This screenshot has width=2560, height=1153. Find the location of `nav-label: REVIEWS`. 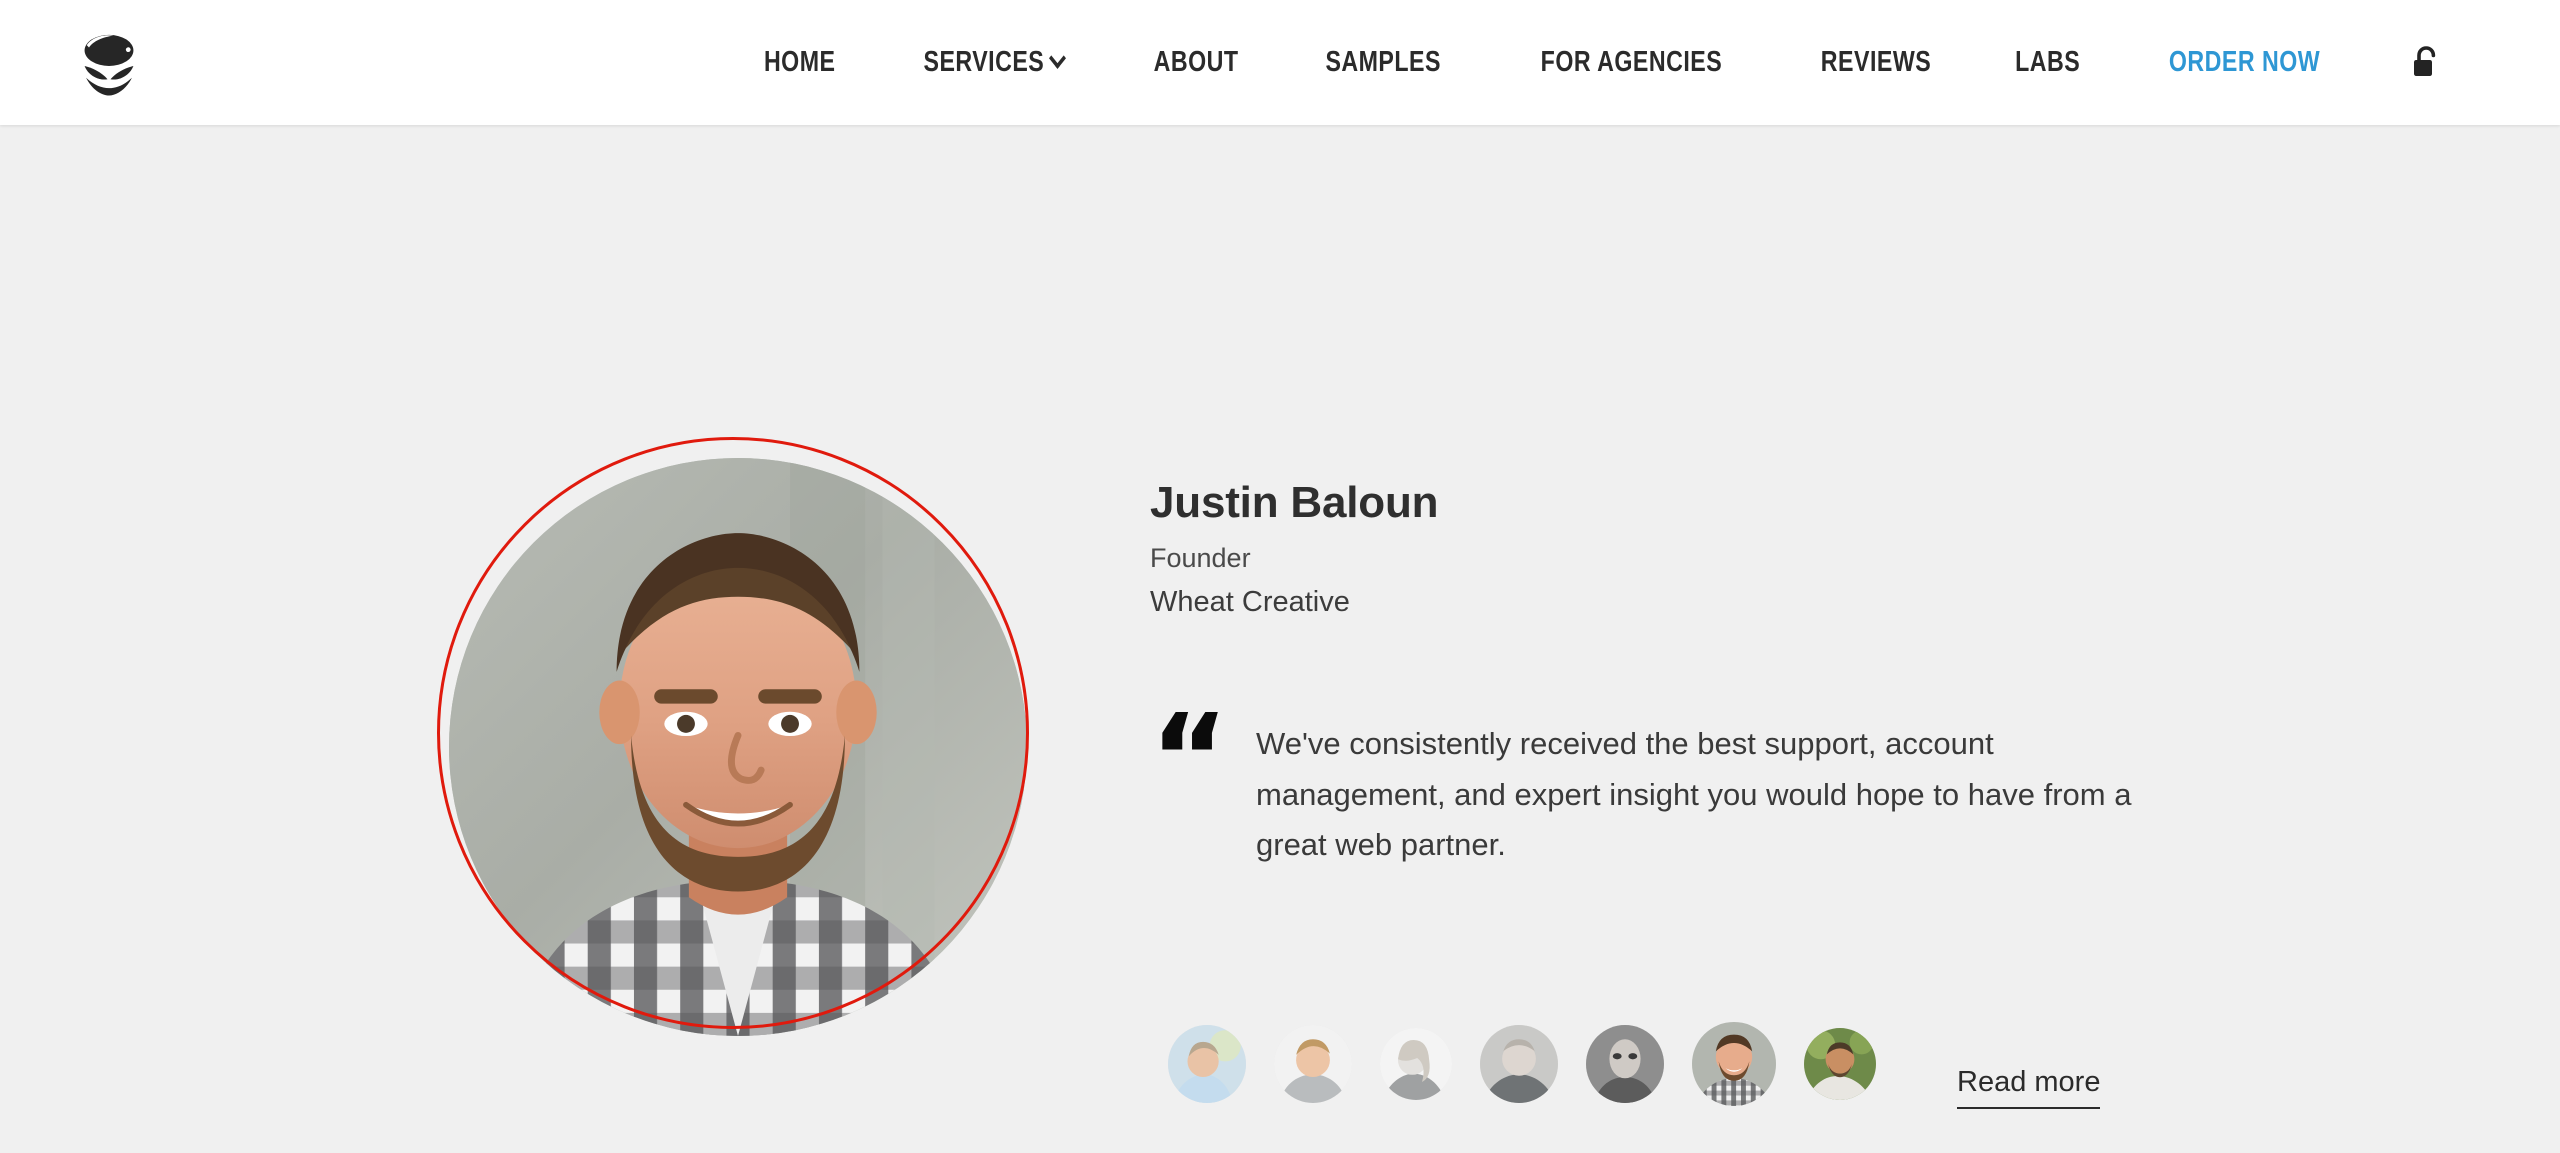

nav-label: REVIEWS is located at coordinates (1875, 62).